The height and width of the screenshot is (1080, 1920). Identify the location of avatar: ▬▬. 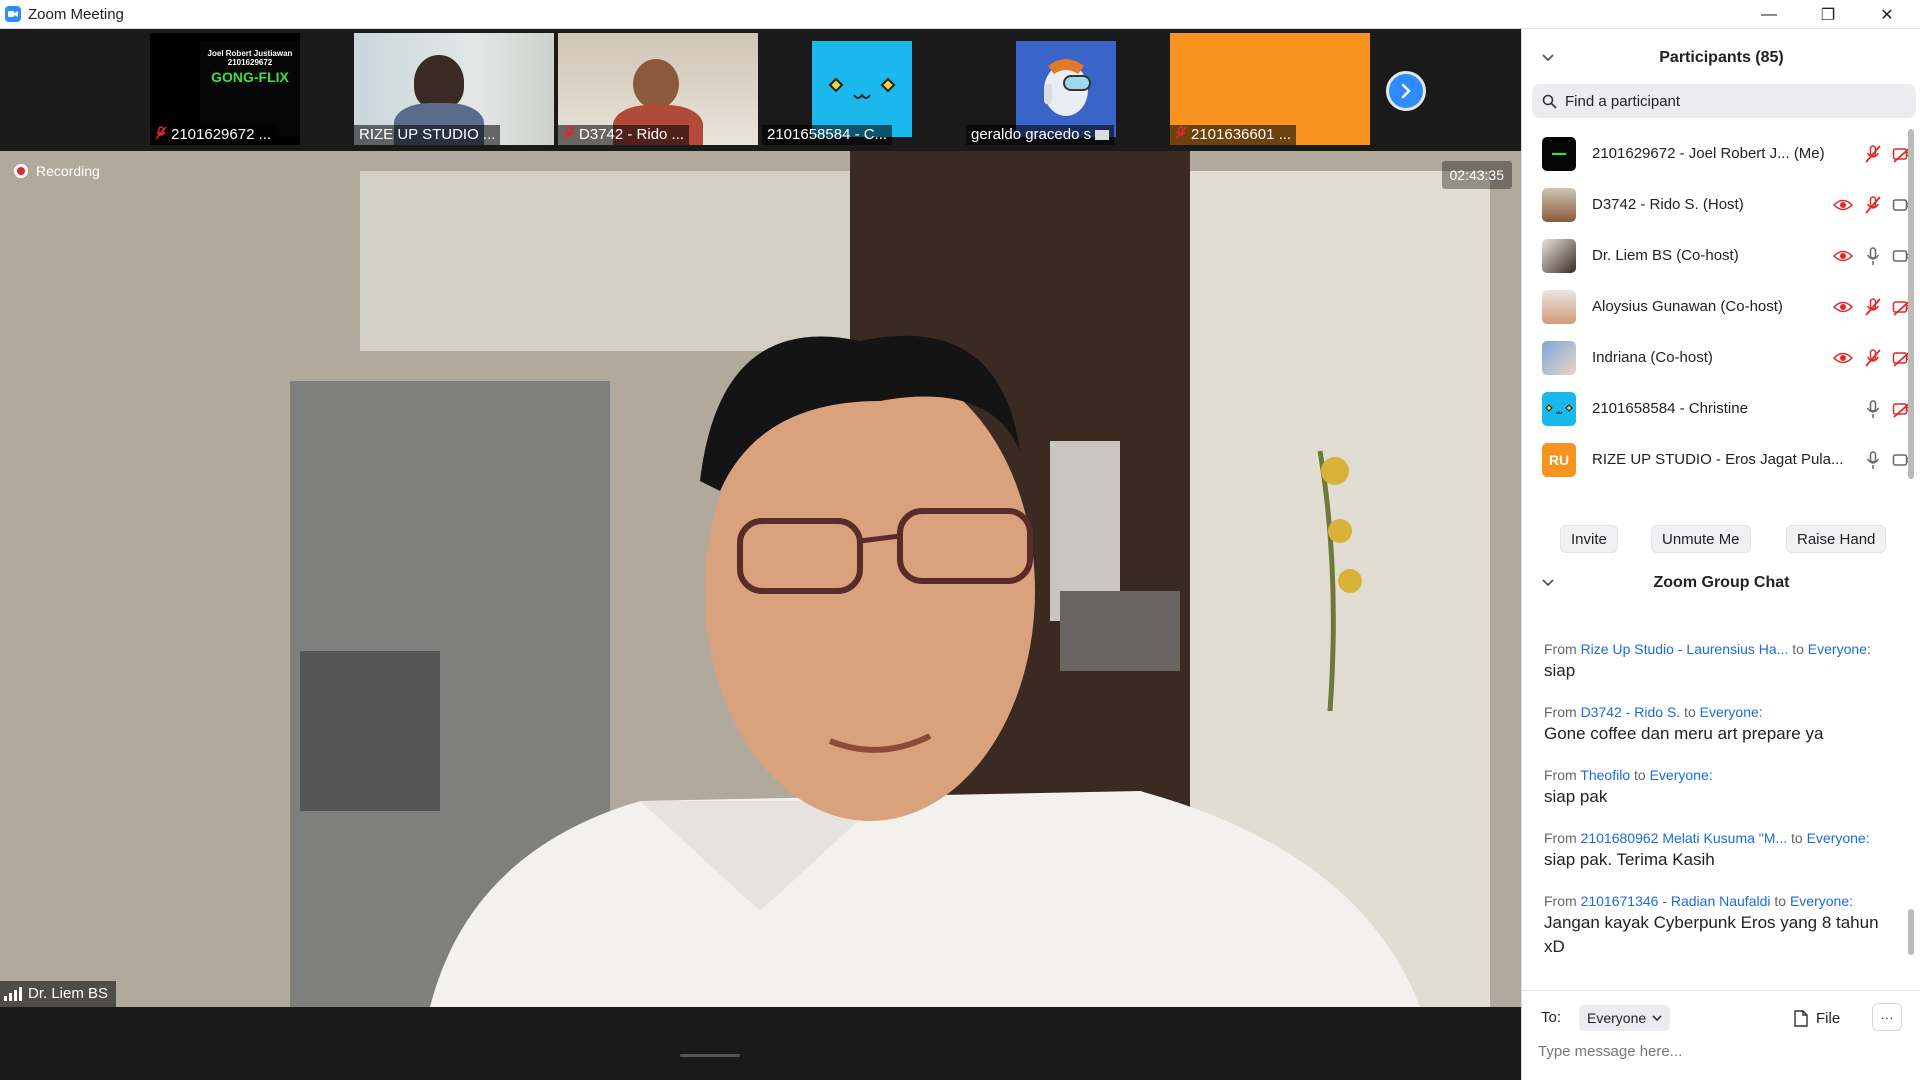
(1559, 153).